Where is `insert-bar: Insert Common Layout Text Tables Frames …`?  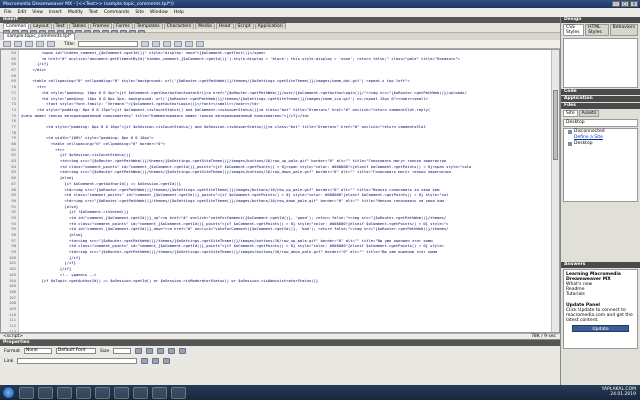 insert-bar: Insert Common Layout Text Tables Frames … is located at coordinates (280, 26).